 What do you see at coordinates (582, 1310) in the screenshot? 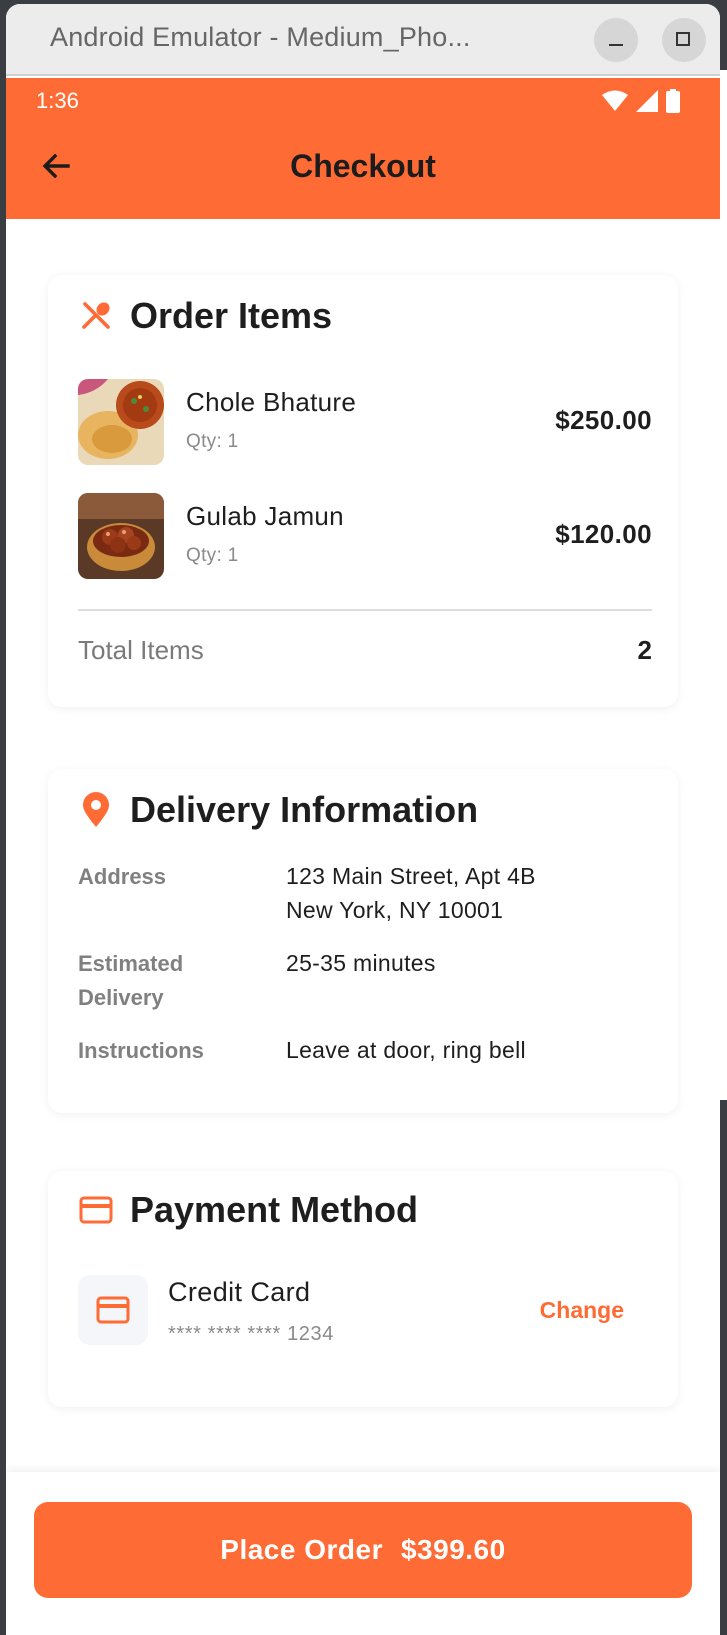
I see `change-payment-button: Change` at bounding box center [582, 1310].